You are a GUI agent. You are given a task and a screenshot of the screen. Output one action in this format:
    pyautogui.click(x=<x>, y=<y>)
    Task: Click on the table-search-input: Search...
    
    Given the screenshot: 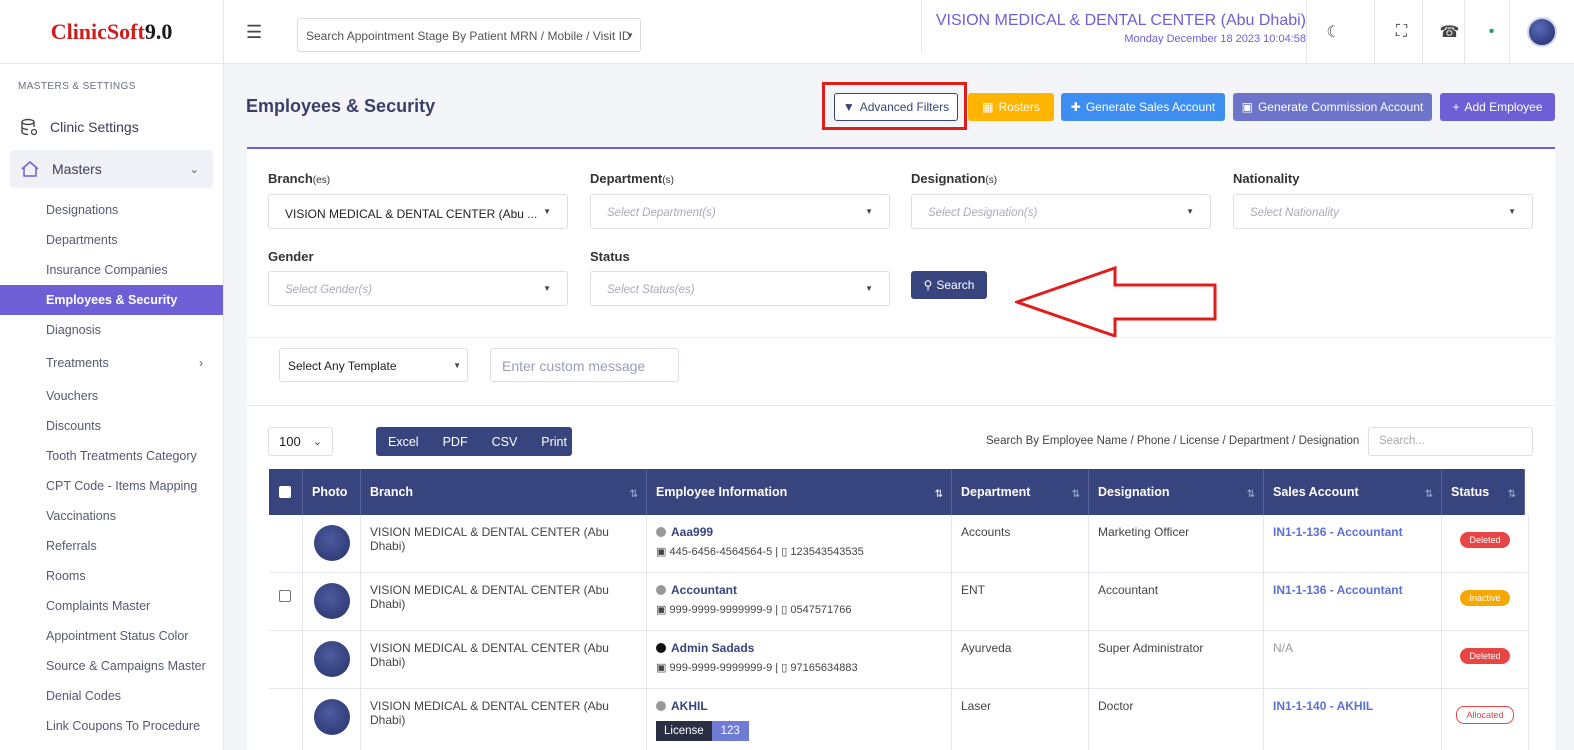 What is the action you would take?
    pyautogui.click(x=1450, y=441)
    